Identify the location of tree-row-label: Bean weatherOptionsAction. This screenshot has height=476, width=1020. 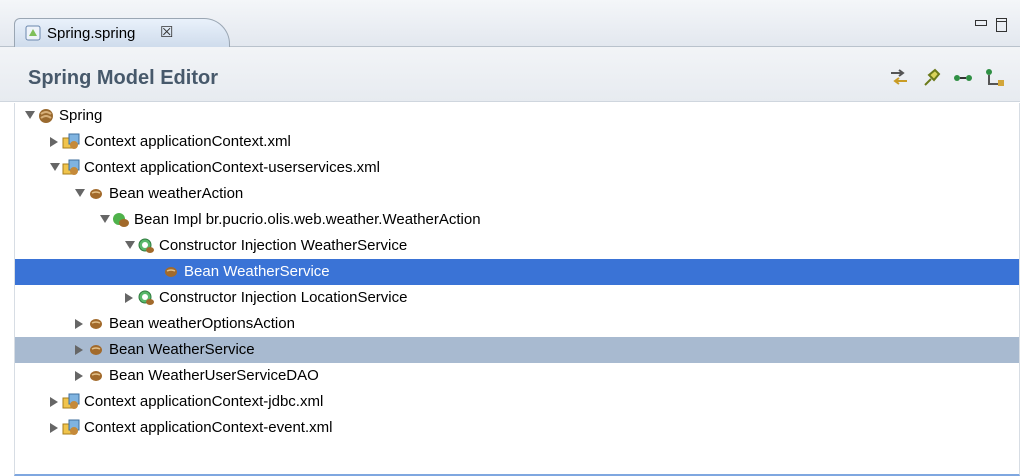
(202, 323).